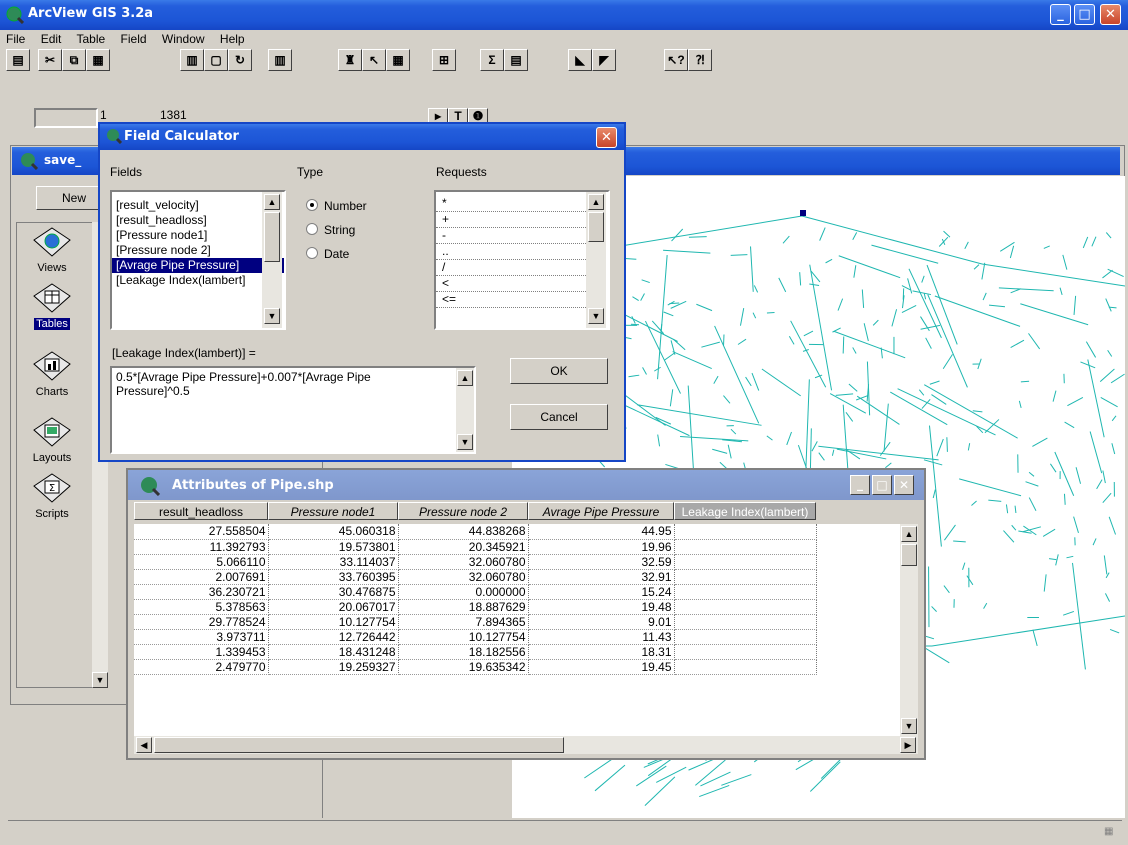 The height and width of the screenshot is (845, 1128). Describe the element at coordinates (463, 652) in the screenshot. I see `table-cell: 18.182556` at that location.